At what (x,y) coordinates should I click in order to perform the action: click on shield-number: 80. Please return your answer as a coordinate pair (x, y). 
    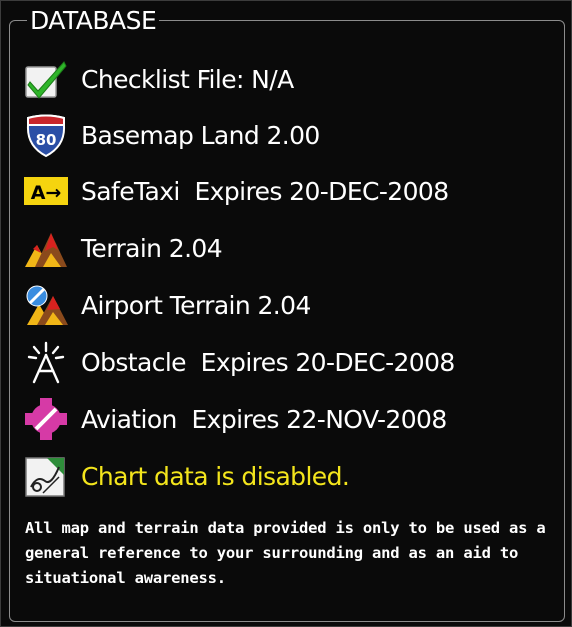
    Looking at the image, I should click on (46, 140).